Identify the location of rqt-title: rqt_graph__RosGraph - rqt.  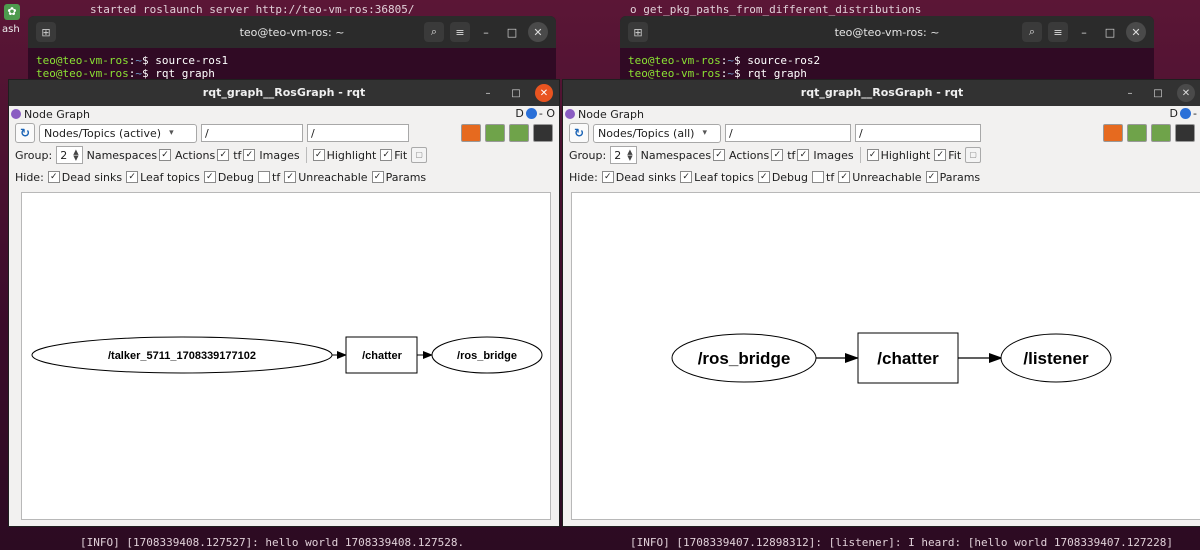
(882, 92).